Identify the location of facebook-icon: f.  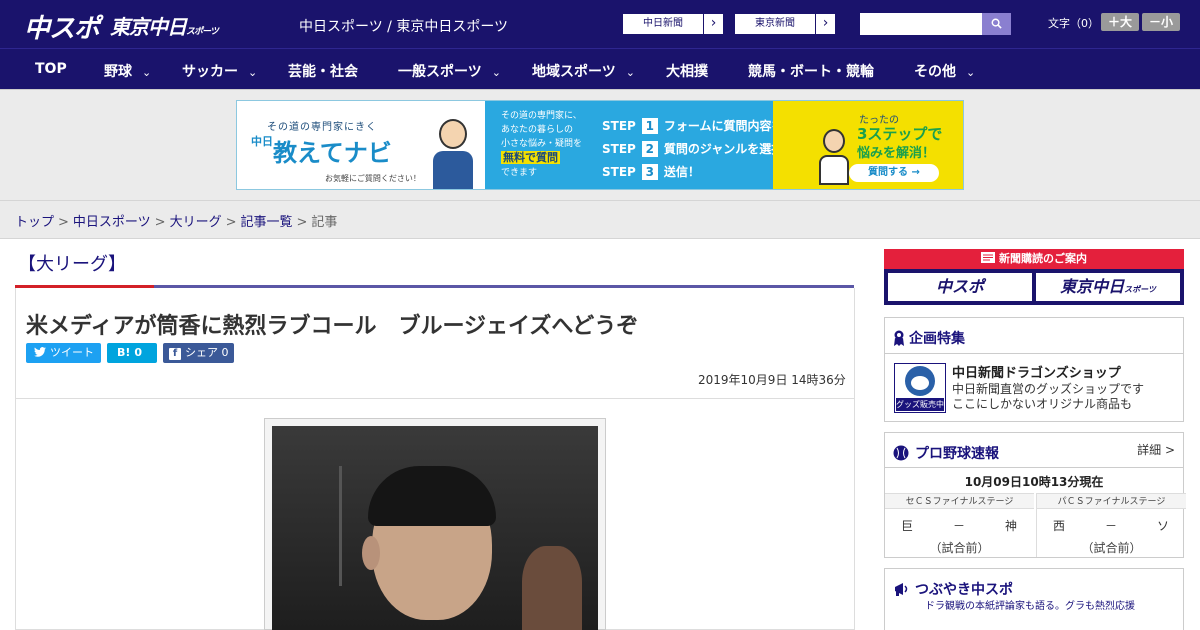
(175, 354).